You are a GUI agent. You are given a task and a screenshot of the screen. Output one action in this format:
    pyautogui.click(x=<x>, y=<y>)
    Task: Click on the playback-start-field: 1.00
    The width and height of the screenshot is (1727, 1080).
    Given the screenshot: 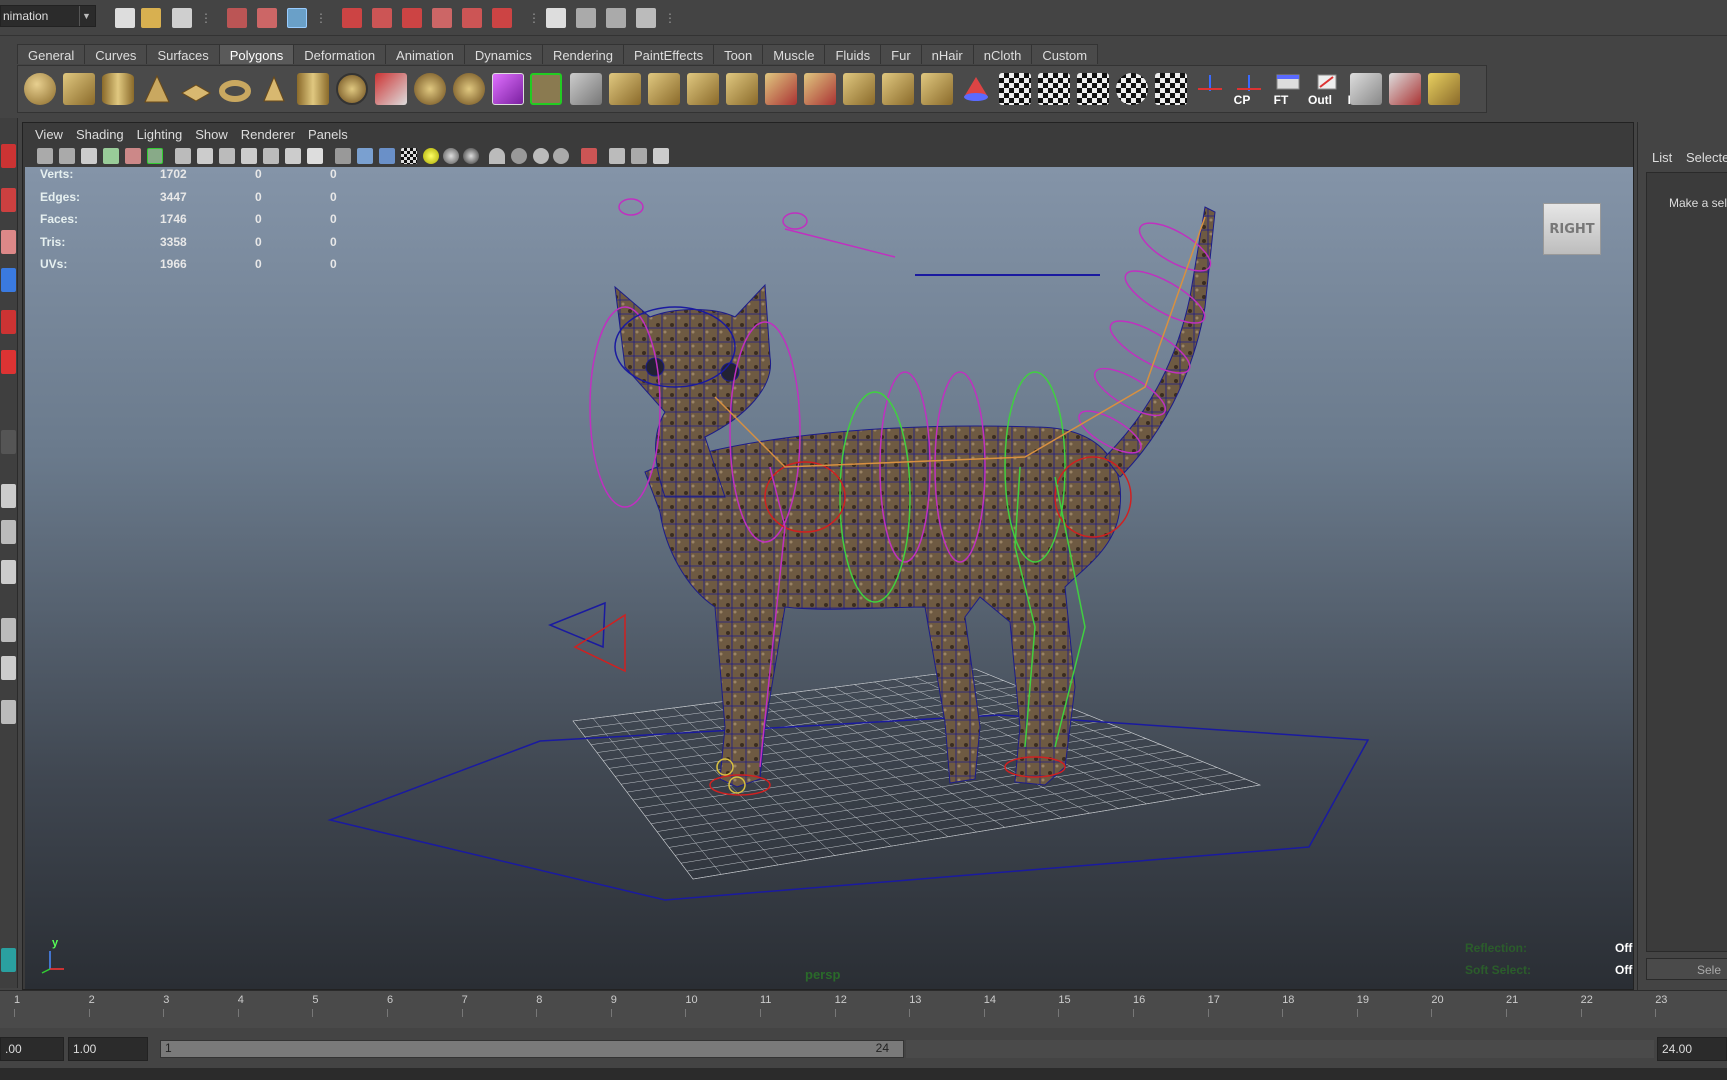 What is the action you would take?
    pyautogui.click(x=108, y=1049)
    